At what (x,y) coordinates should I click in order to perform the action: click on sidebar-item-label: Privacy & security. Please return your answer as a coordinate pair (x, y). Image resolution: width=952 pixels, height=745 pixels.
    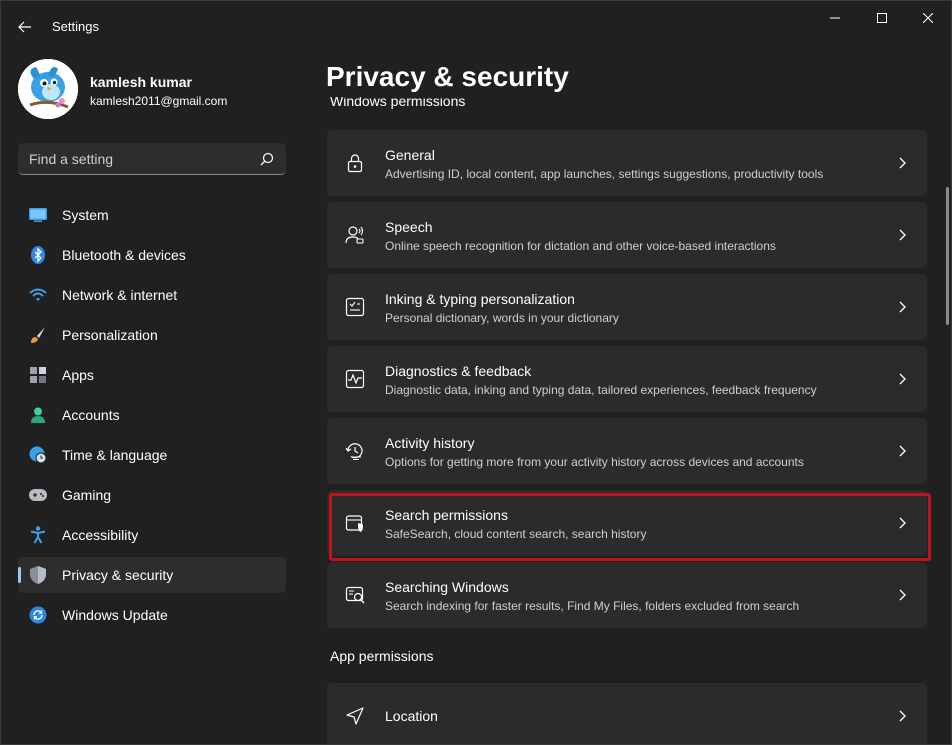
    Looking at the image, I should click on (118, 575).